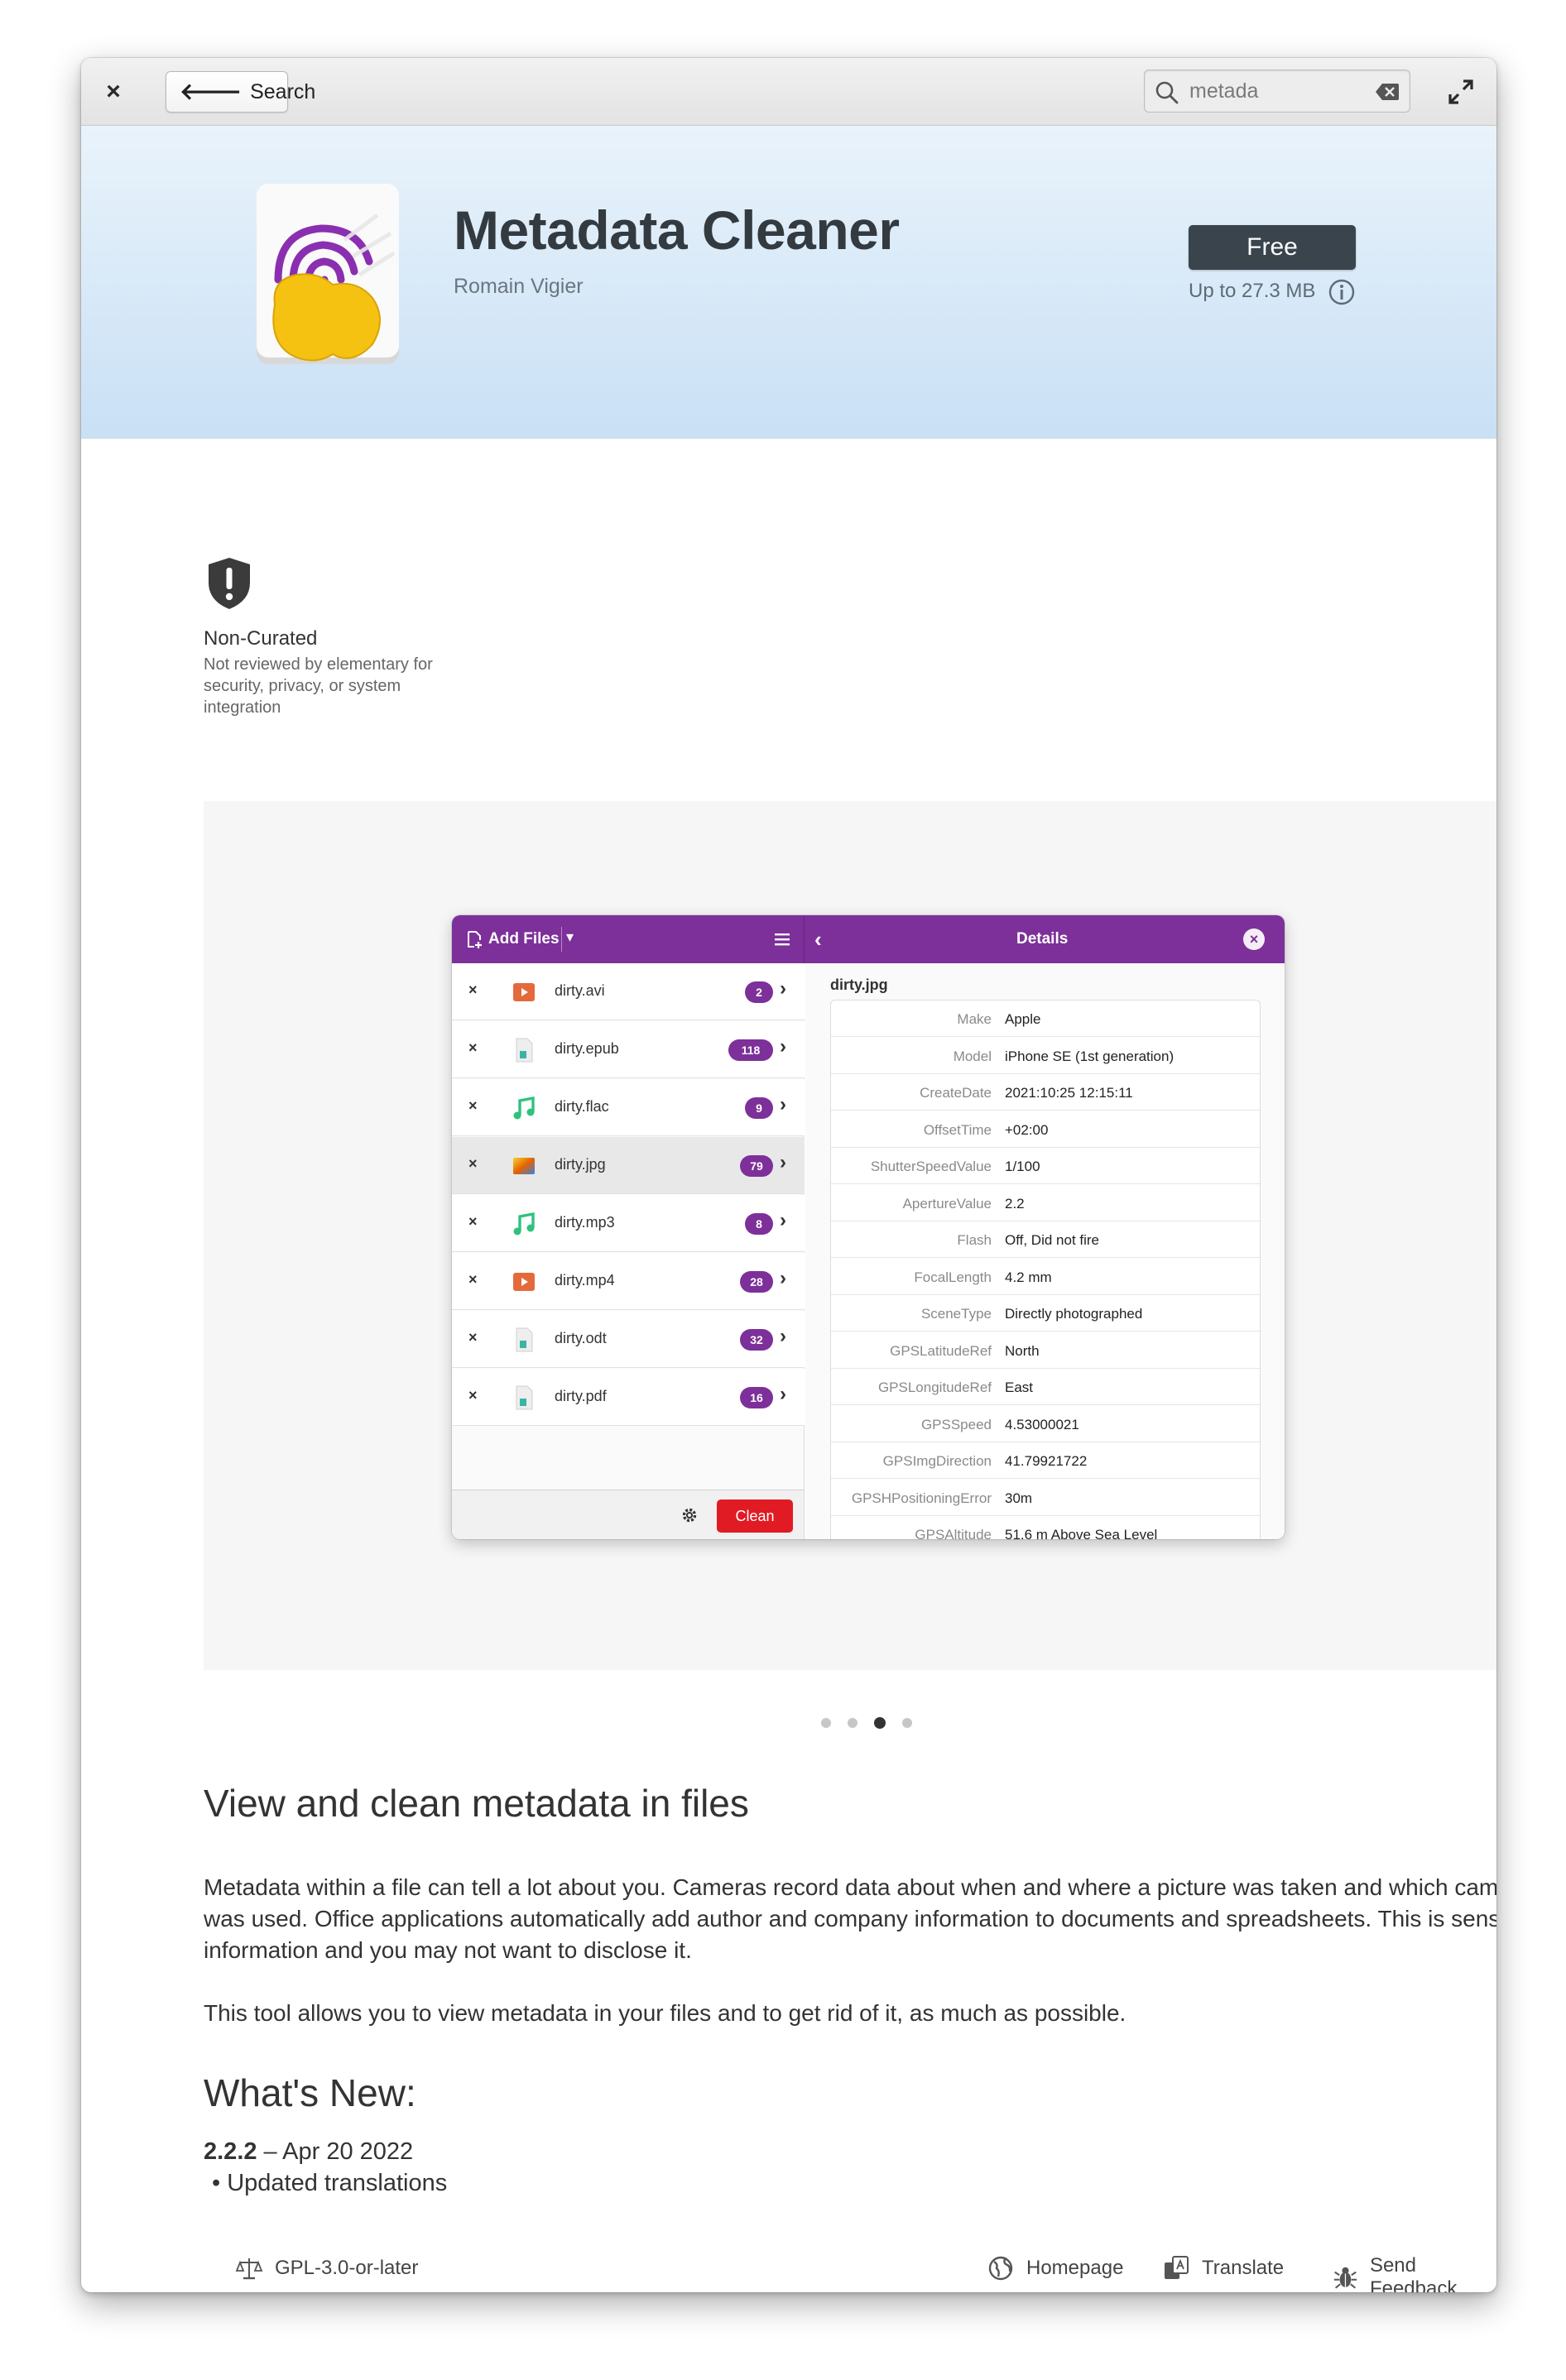 The image size is (1566, 2380). What do you see at coordinates (953, 1533) in the screenshot?
I see `metadata-key: GPSAltitude` at bounding box center [953, 1533].